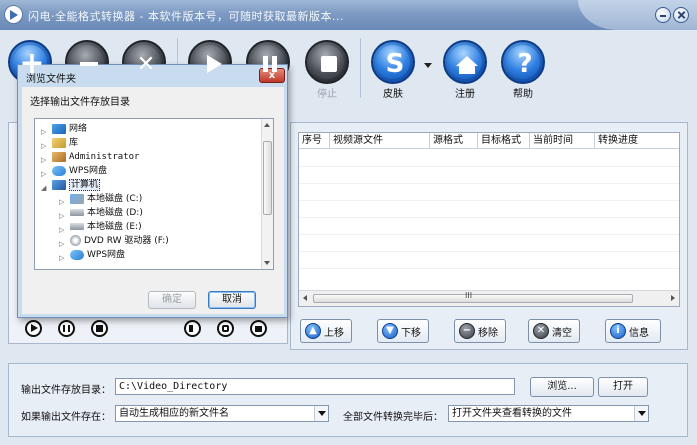  I want to click on clear-label: 清空, so click(562, 333).